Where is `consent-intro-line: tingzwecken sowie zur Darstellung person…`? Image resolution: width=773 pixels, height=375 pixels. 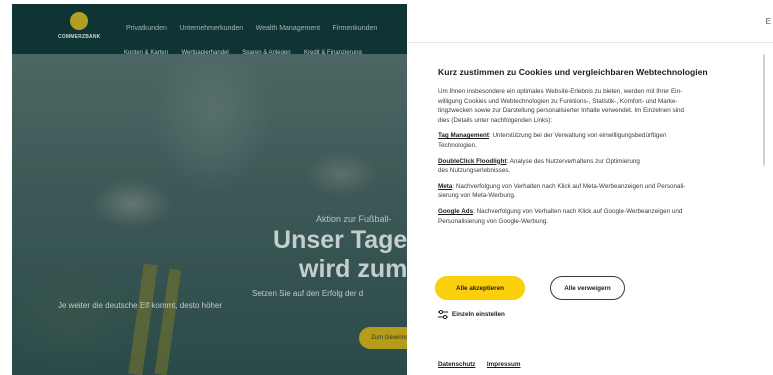 consent-intro-line: tingzwecken sowie zur Darstellung person… is located at coordinates (561, 111).